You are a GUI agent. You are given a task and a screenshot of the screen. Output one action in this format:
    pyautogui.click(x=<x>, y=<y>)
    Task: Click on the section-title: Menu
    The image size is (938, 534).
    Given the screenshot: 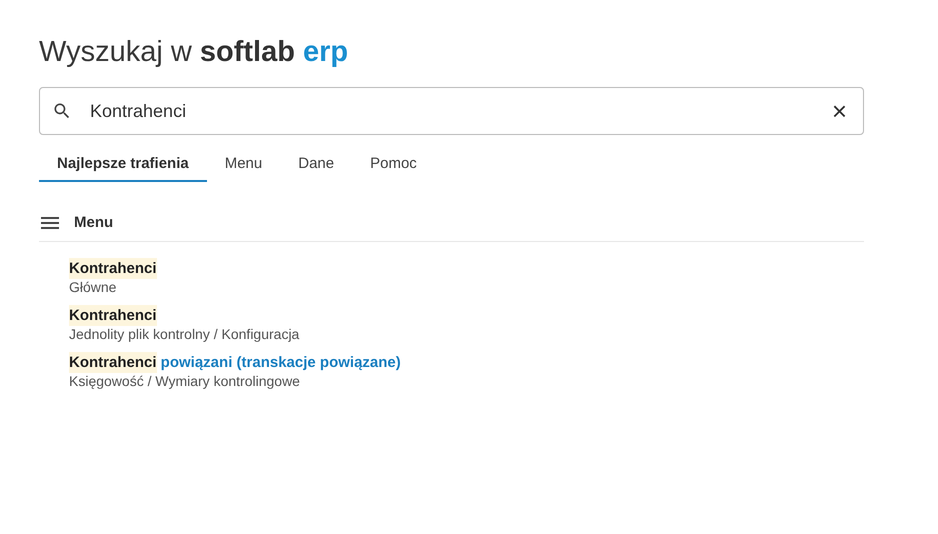 What is the action you would take?
    pyautogui.click(x=94, y=222)
    